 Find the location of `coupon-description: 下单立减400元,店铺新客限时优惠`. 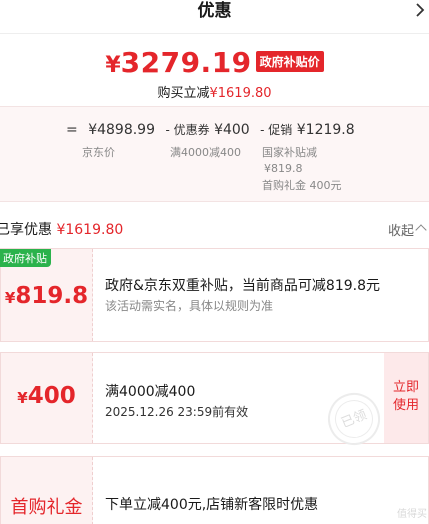

coupon-description: 下单立减400元,店铺新客限时优惠 is located at coordinates (212, 505).